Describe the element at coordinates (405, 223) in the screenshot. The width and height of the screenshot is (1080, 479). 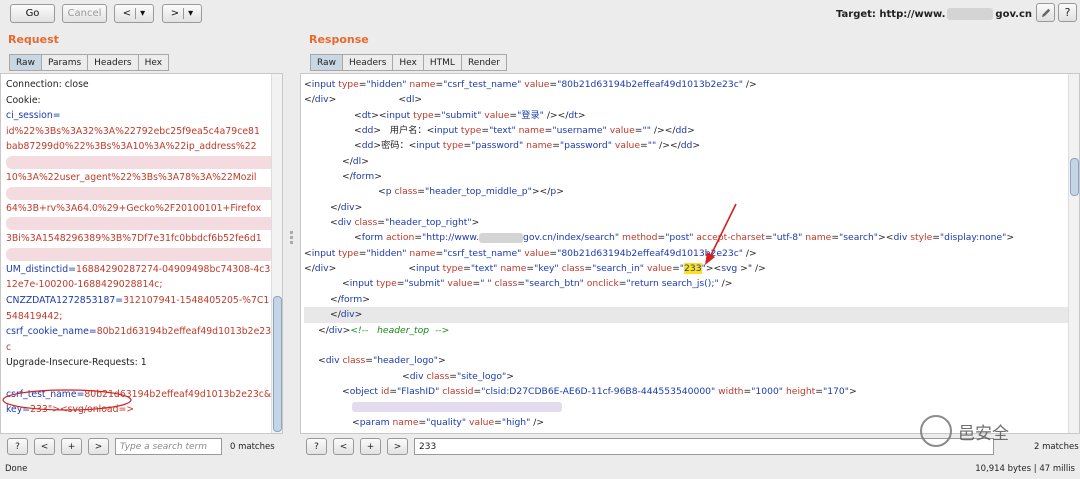
I see `code-line: <div class="header_top_right">` at that location.